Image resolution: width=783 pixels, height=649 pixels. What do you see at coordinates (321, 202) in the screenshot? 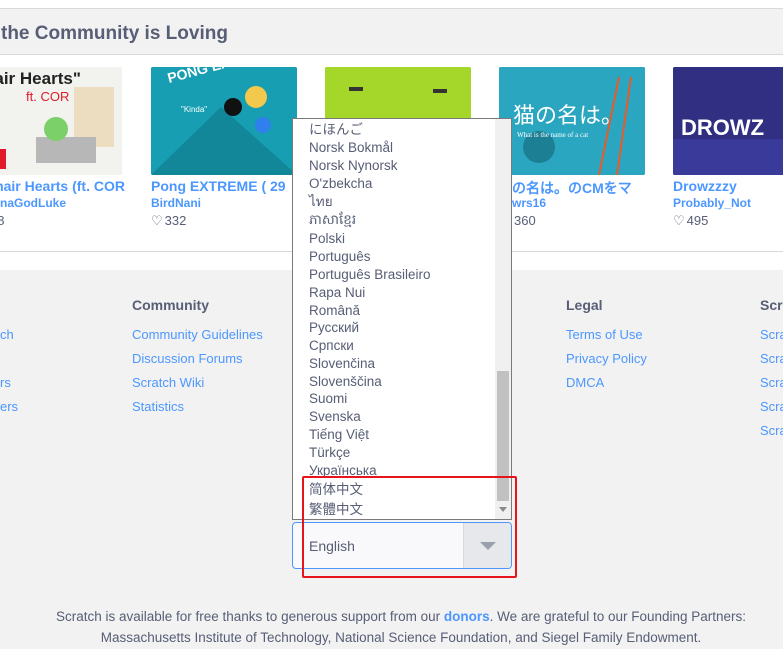
I see `language-option: ไทย` at bounding box center [321, 202].